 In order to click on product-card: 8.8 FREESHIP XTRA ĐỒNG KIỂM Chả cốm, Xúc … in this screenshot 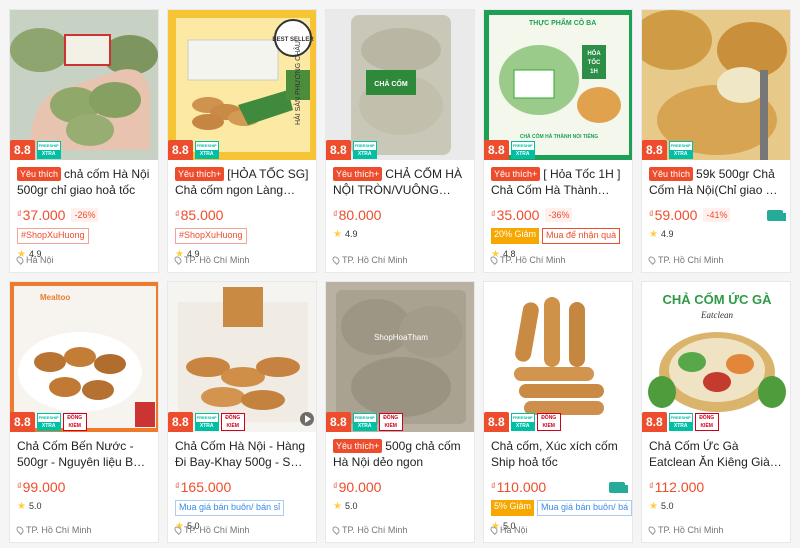, I will do `click(558, 412)`.